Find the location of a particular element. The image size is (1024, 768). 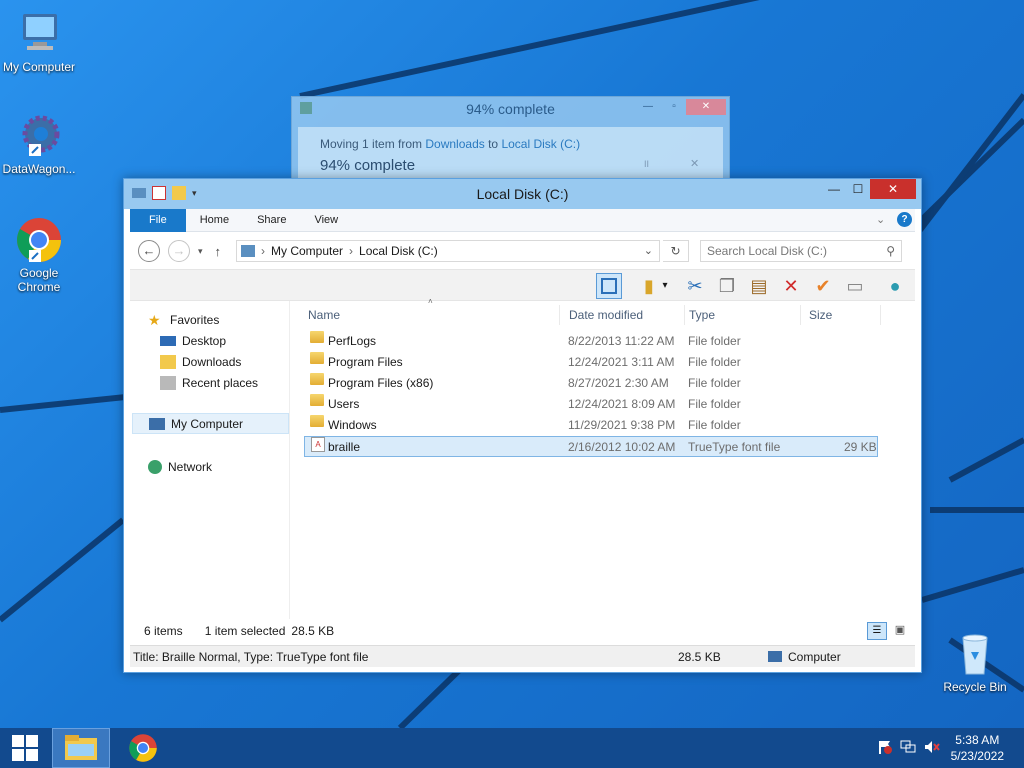

desktop-icon-my-computer: My Computer is located at coordinates (39, 42).